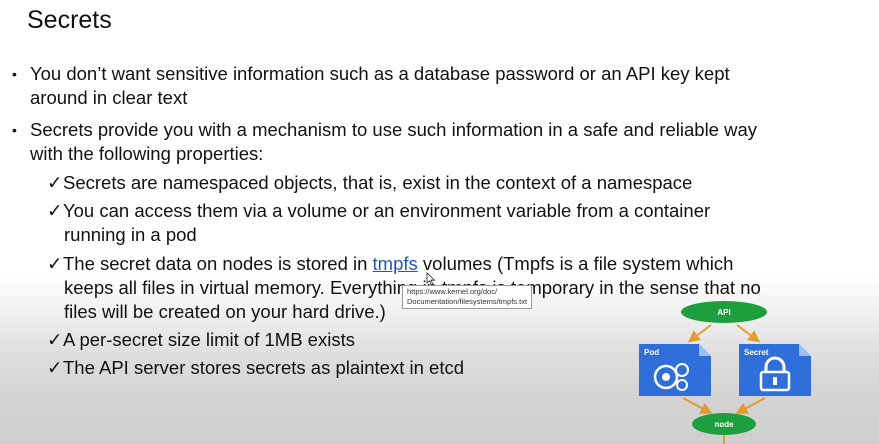 The height and width of the screenshot is (444, 879). I want to click on tooltip-line: https://www.kernel.org/doc/, so click(452, 291).